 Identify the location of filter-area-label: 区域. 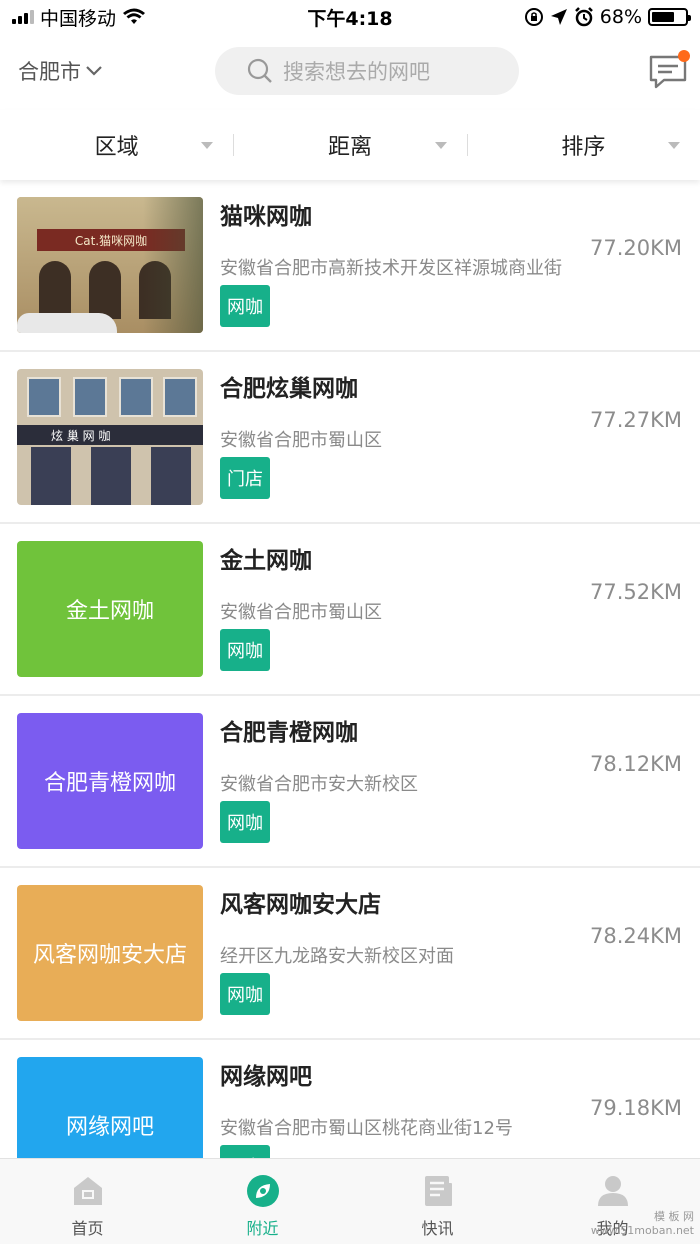
(116, 147).